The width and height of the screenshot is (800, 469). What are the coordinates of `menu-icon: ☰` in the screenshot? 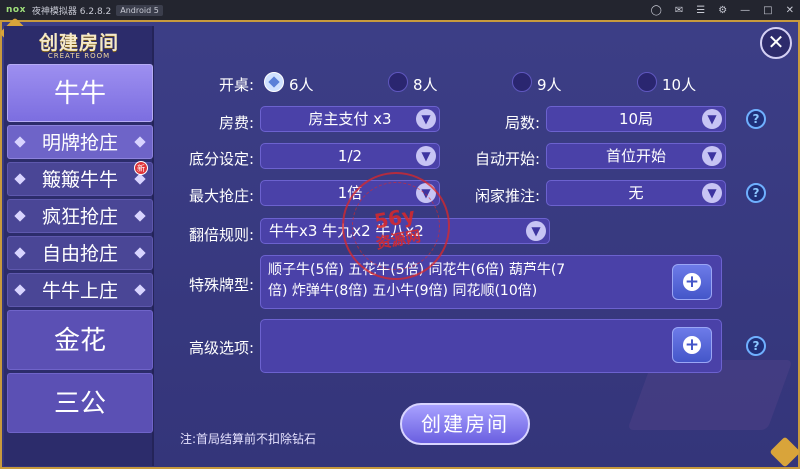 It's located at (700, 10).